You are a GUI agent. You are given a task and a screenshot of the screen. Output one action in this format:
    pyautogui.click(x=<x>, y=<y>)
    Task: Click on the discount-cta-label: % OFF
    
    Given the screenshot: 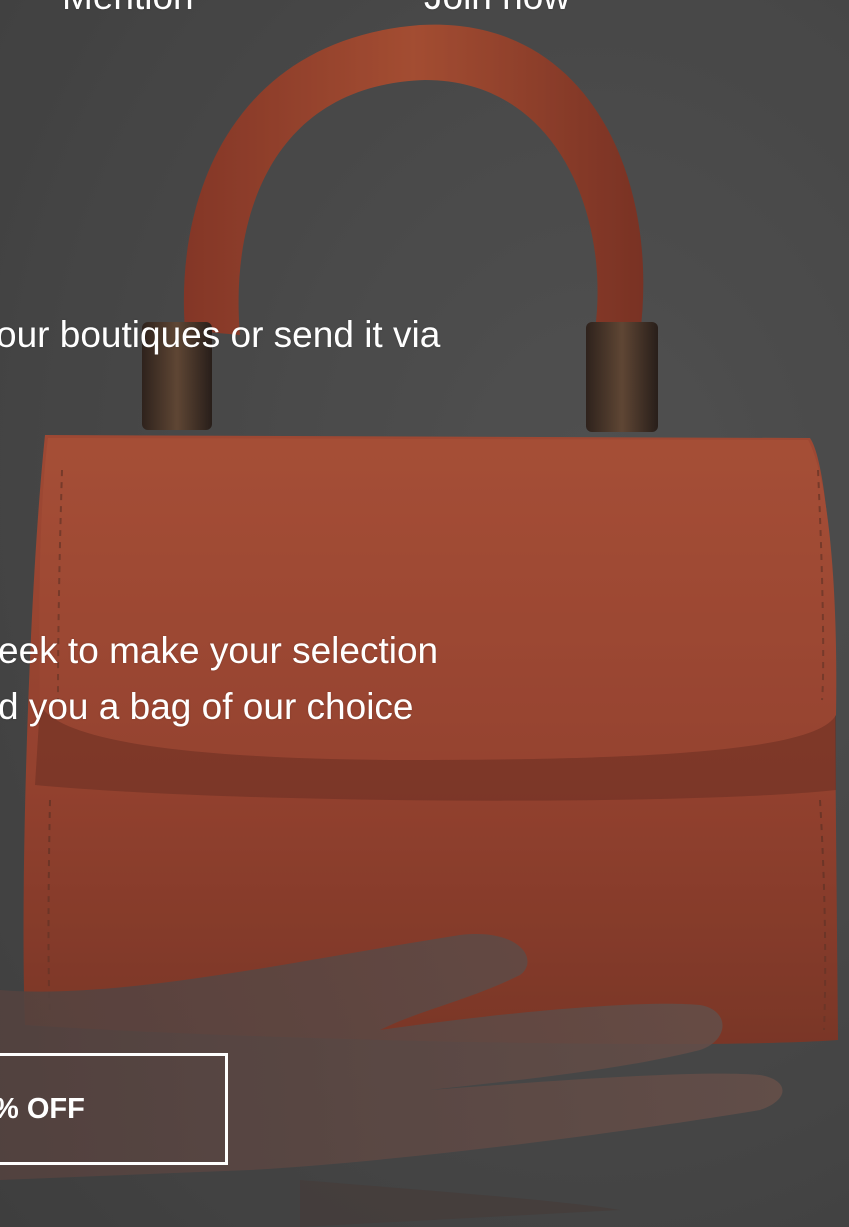 What is the action you would take?
    pyautogui.click(x=42, y=1108)
    